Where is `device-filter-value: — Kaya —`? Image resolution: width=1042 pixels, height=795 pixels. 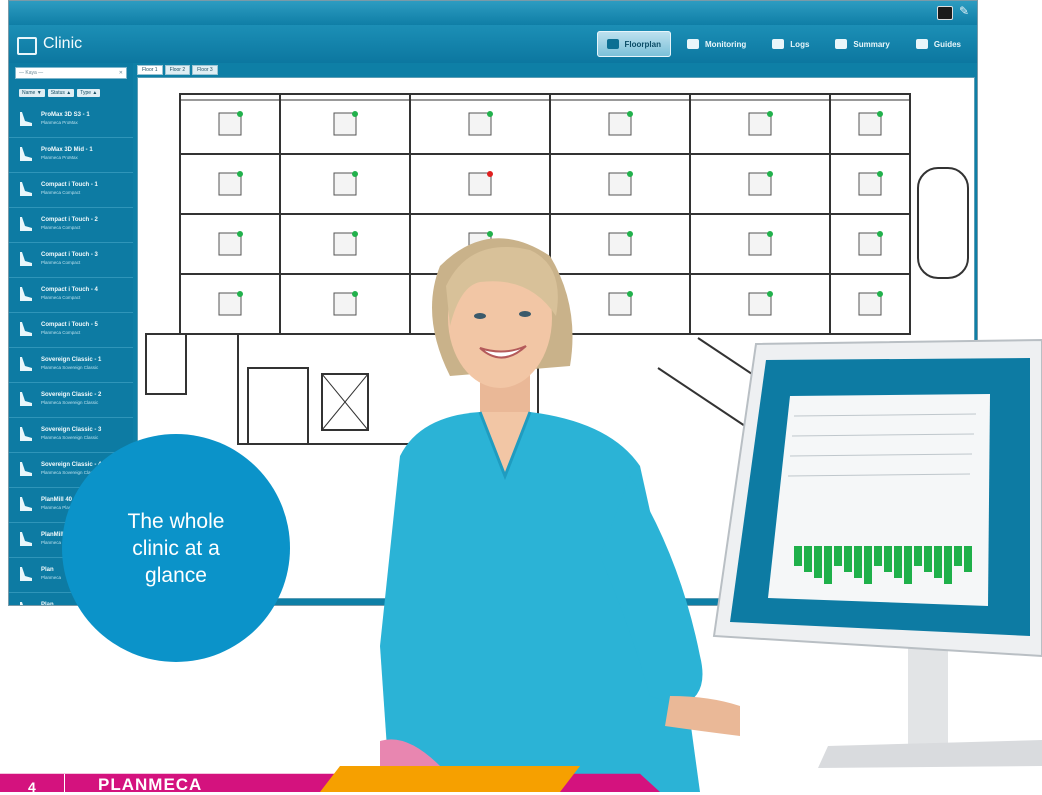 device-filter-value: — Kaya — is located at coordinates (31, 73).